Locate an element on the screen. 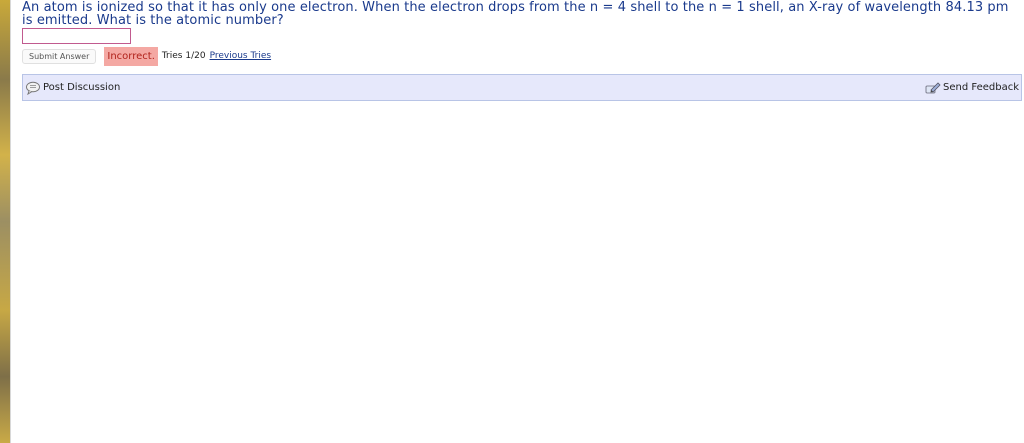 This screenshot has height=443, width=1024. post-discussion-link: Post Discussion is located at coordinates (72, 88).